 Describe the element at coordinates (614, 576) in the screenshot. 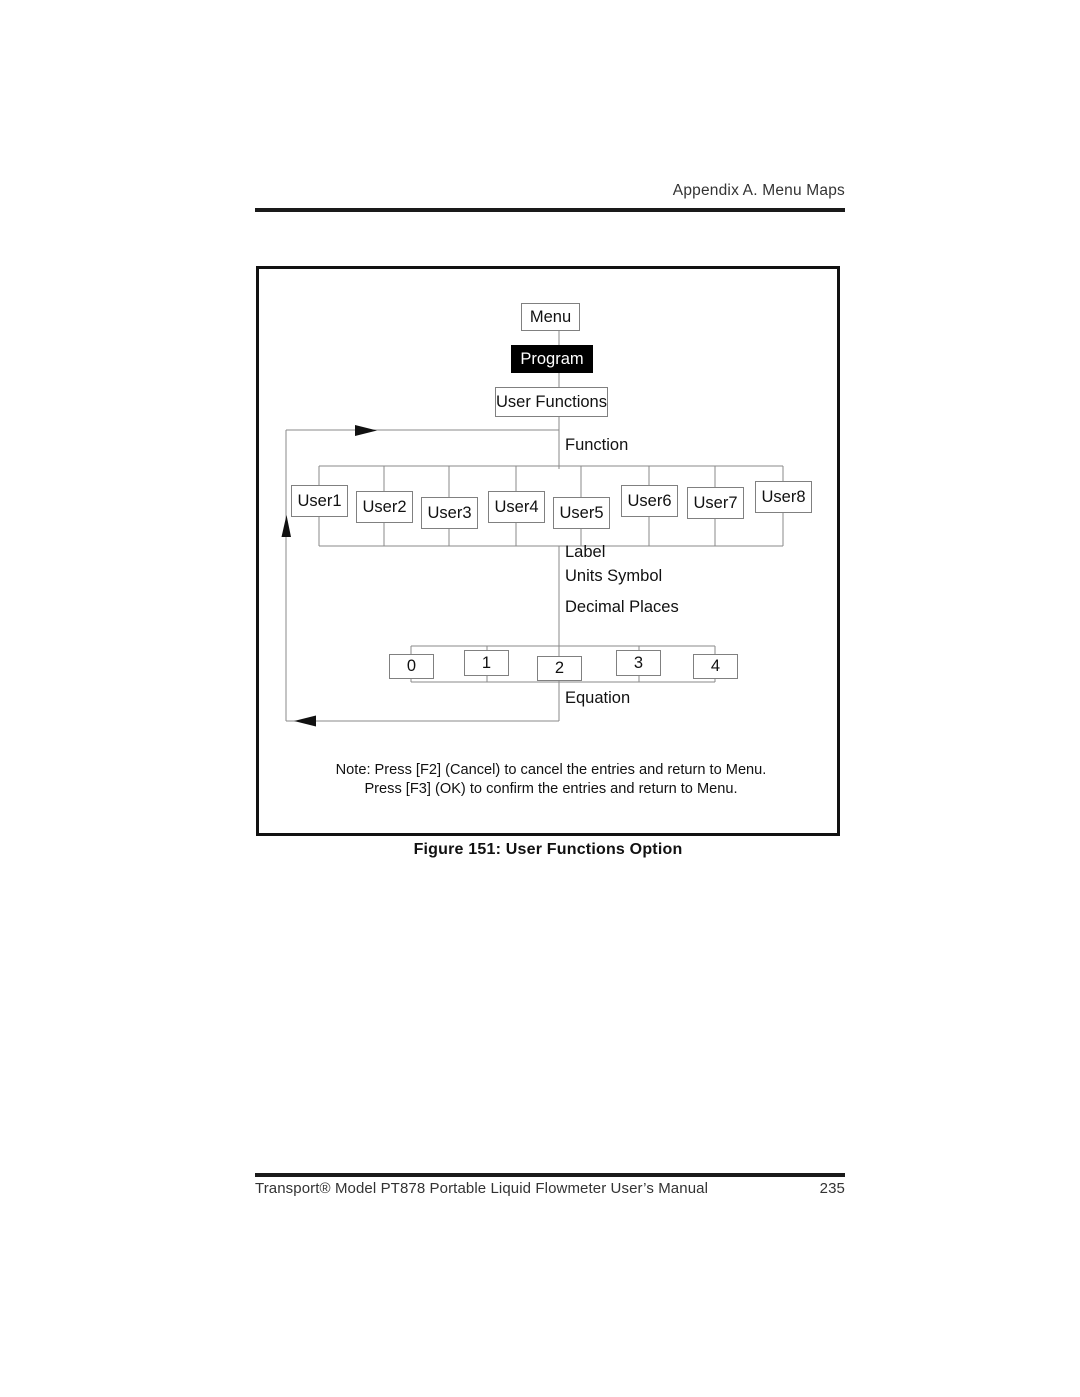

I see `branch-label-units-symbol: Units Symbol` at that location.